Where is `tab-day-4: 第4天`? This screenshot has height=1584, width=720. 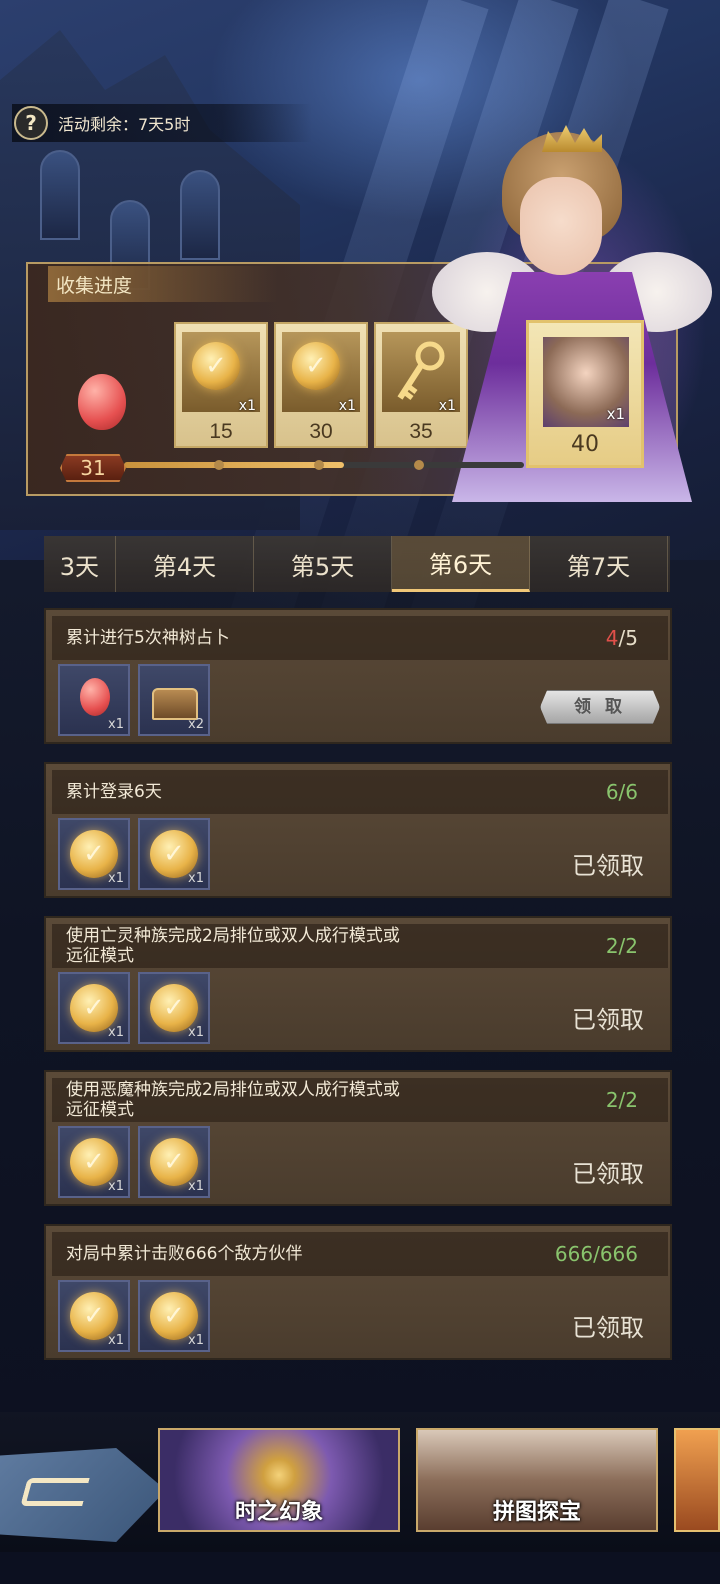
tab-day-4: 第4天 is located at coordinates (185, 564).